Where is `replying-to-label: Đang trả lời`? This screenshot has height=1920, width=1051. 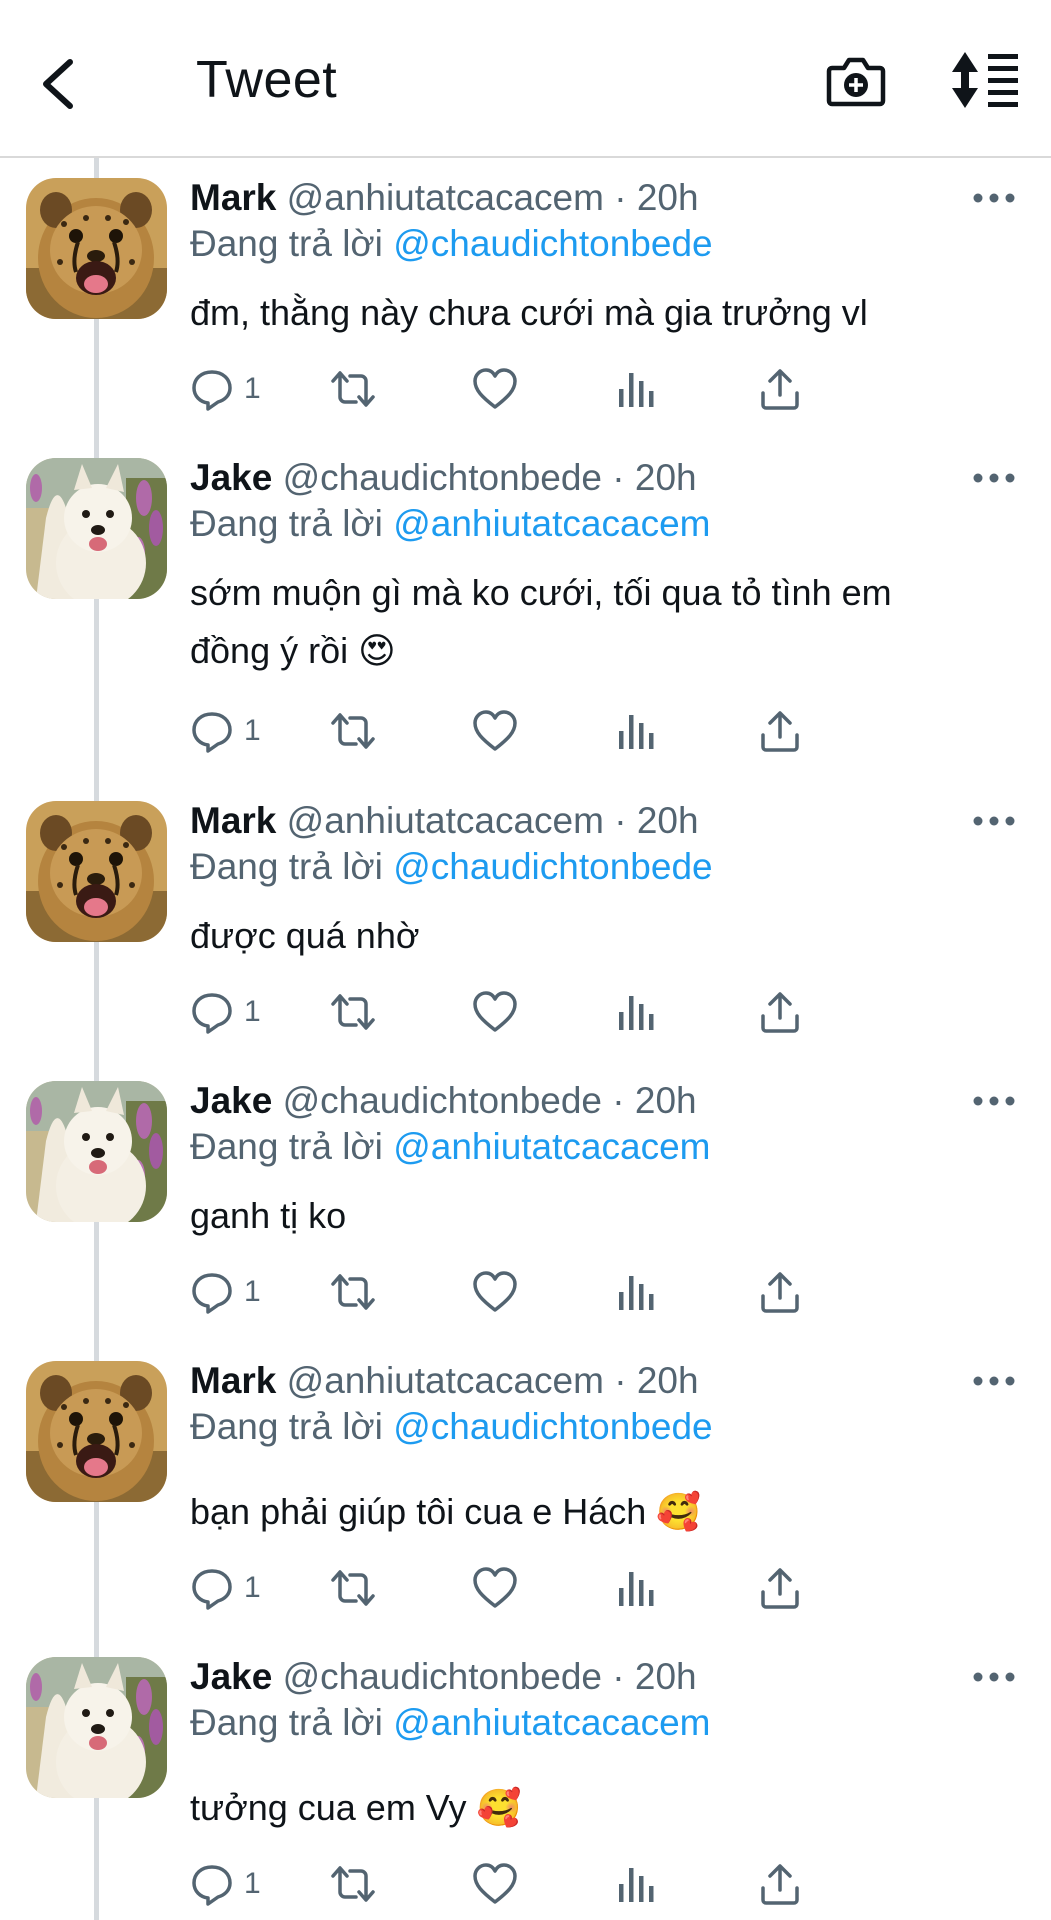 replying-to-label: Đang trả lời is located at coordinates (286, 1722).